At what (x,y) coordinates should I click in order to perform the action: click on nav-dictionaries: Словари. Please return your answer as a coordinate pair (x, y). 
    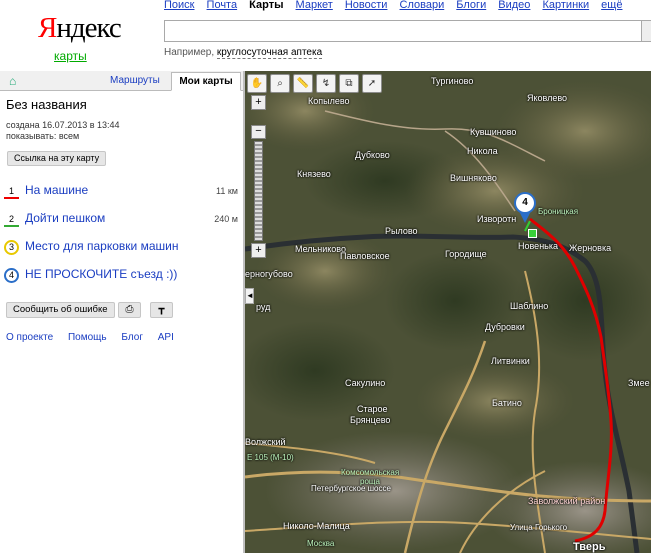
    Looking at the image, I should click on (422, 5).